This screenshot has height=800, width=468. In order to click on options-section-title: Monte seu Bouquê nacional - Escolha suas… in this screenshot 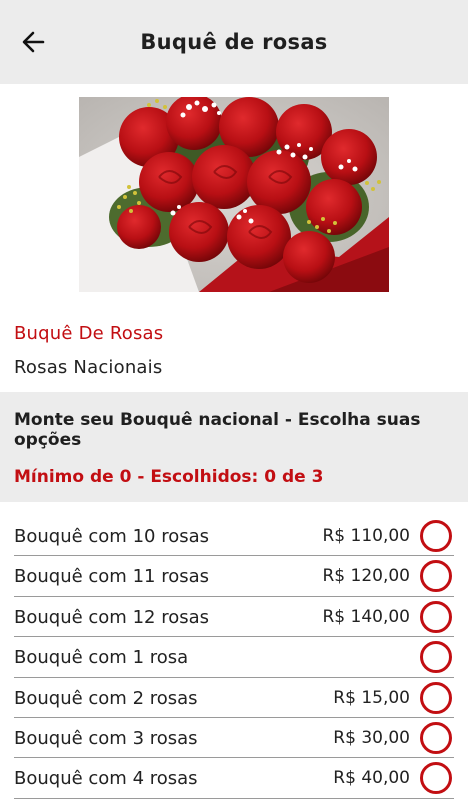, I will do `click(217, 430)`.